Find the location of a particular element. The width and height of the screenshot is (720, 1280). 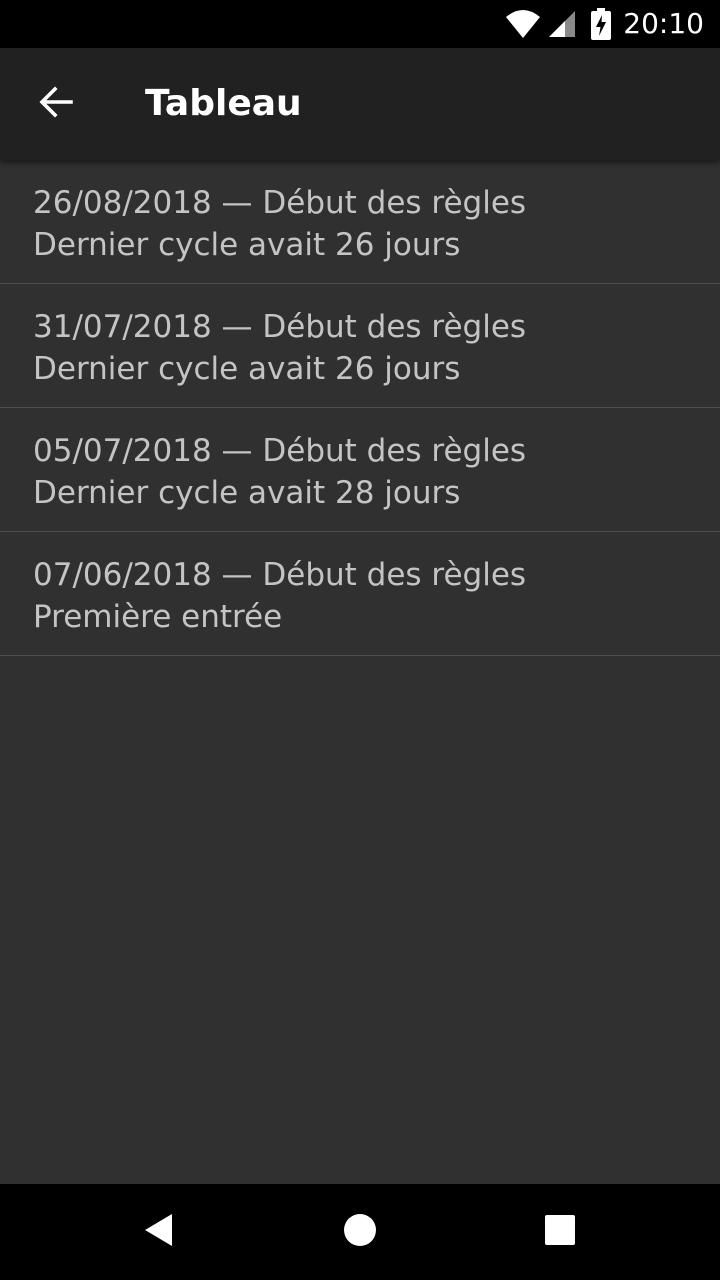

entry-date-line: 26/08/2018 — Début des règles is located at coordinates (280, 203).